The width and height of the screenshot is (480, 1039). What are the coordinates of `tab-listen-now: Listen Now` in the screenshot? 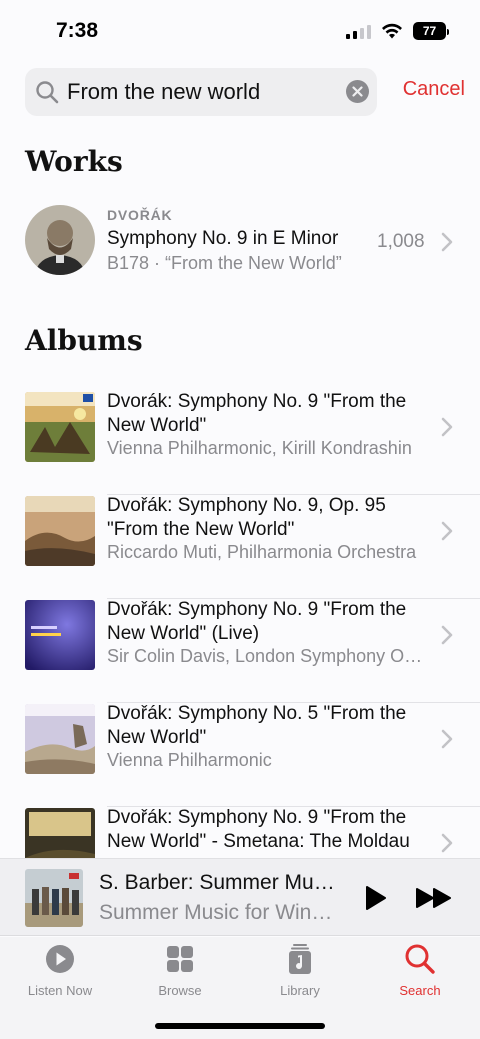 It's located at (60, 970).